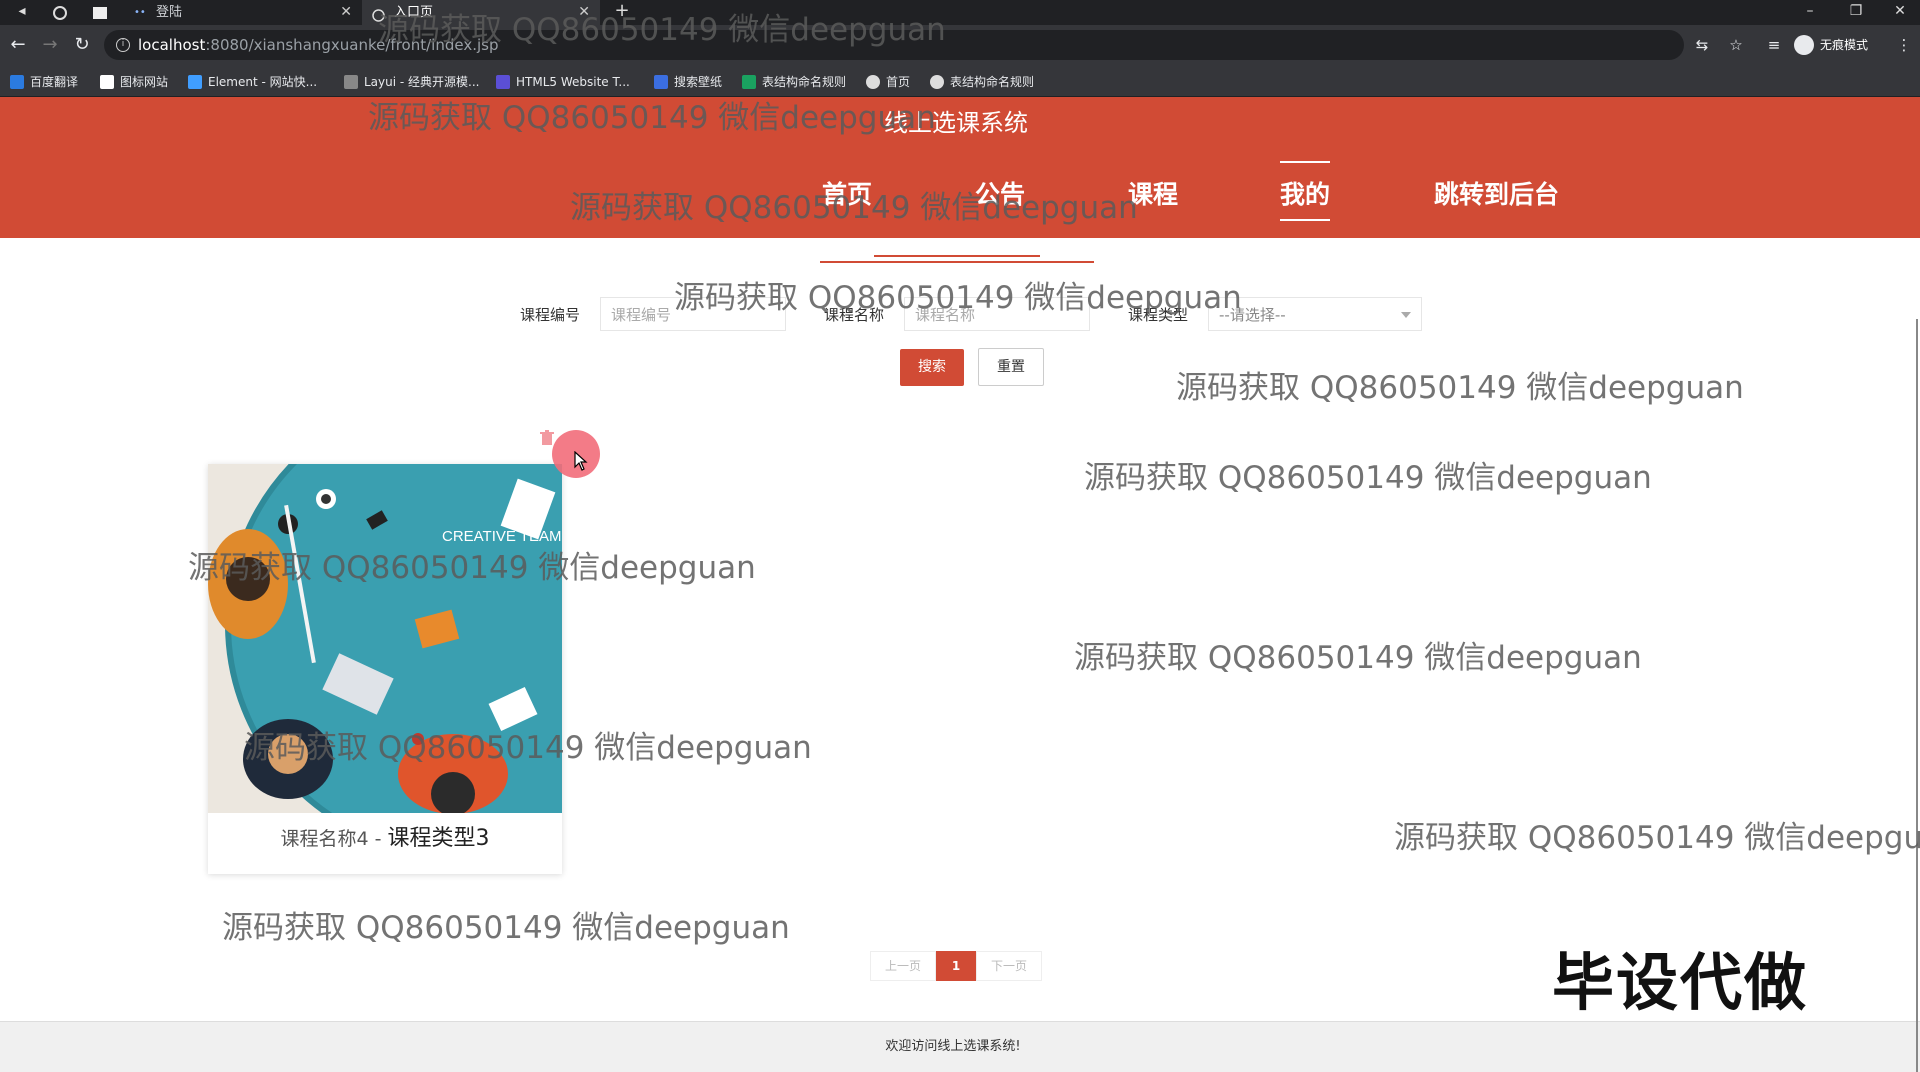  Describe the element at coordinates (1009, 966) in the screenshot. I see `next-page-button: 下一页` at that location.